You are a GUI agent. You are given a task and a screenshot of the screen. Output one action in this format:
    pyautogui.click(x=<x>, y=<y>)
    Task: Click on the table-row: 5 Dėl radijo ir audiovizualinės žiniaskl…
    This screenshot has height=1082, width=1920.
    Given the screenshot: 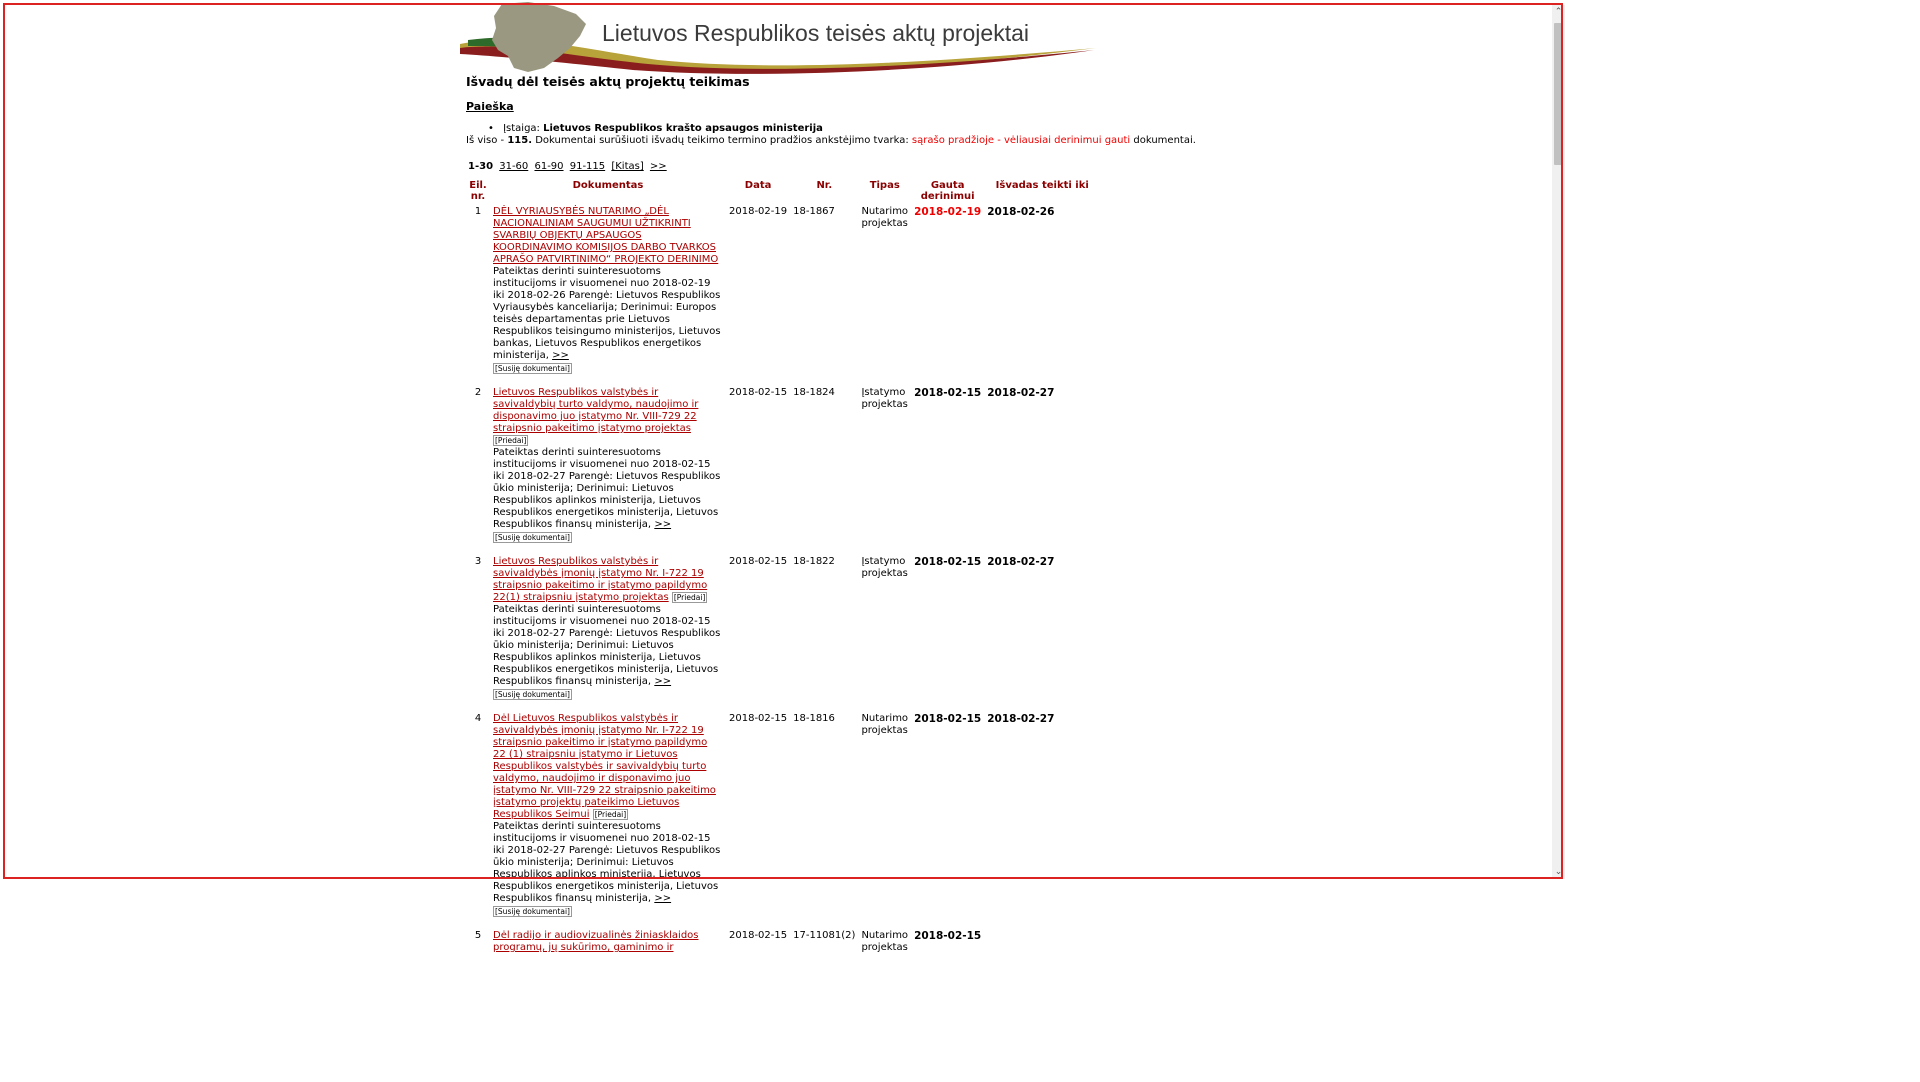 What is the action you would take?
    pyautogui.click(x=783, y=946)
    